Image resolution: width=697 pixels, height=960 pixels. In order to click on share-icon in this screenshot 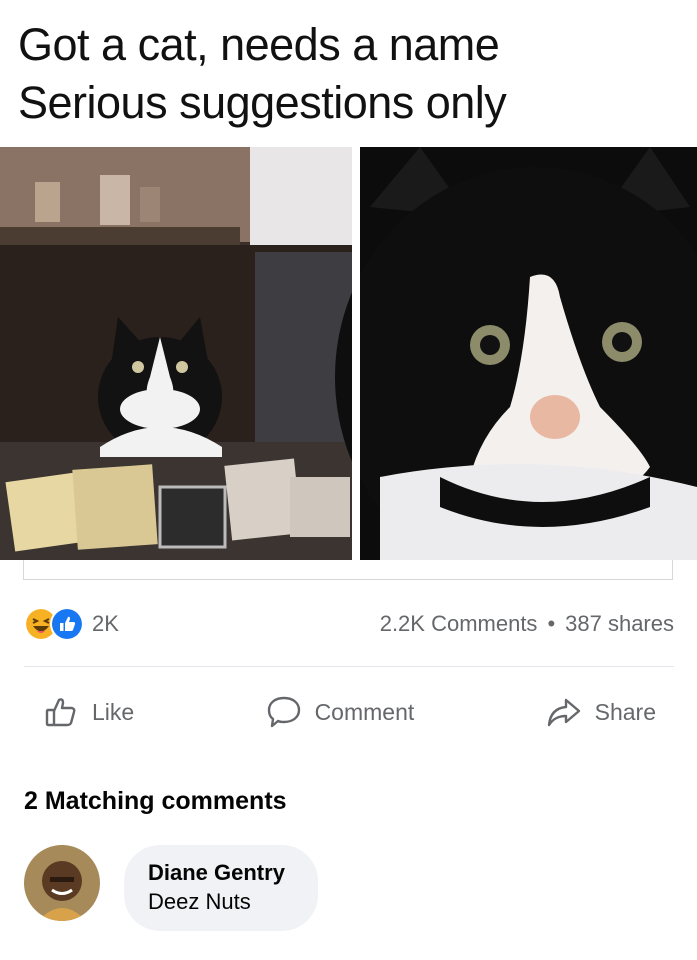, I will do `click(563, 712)`.